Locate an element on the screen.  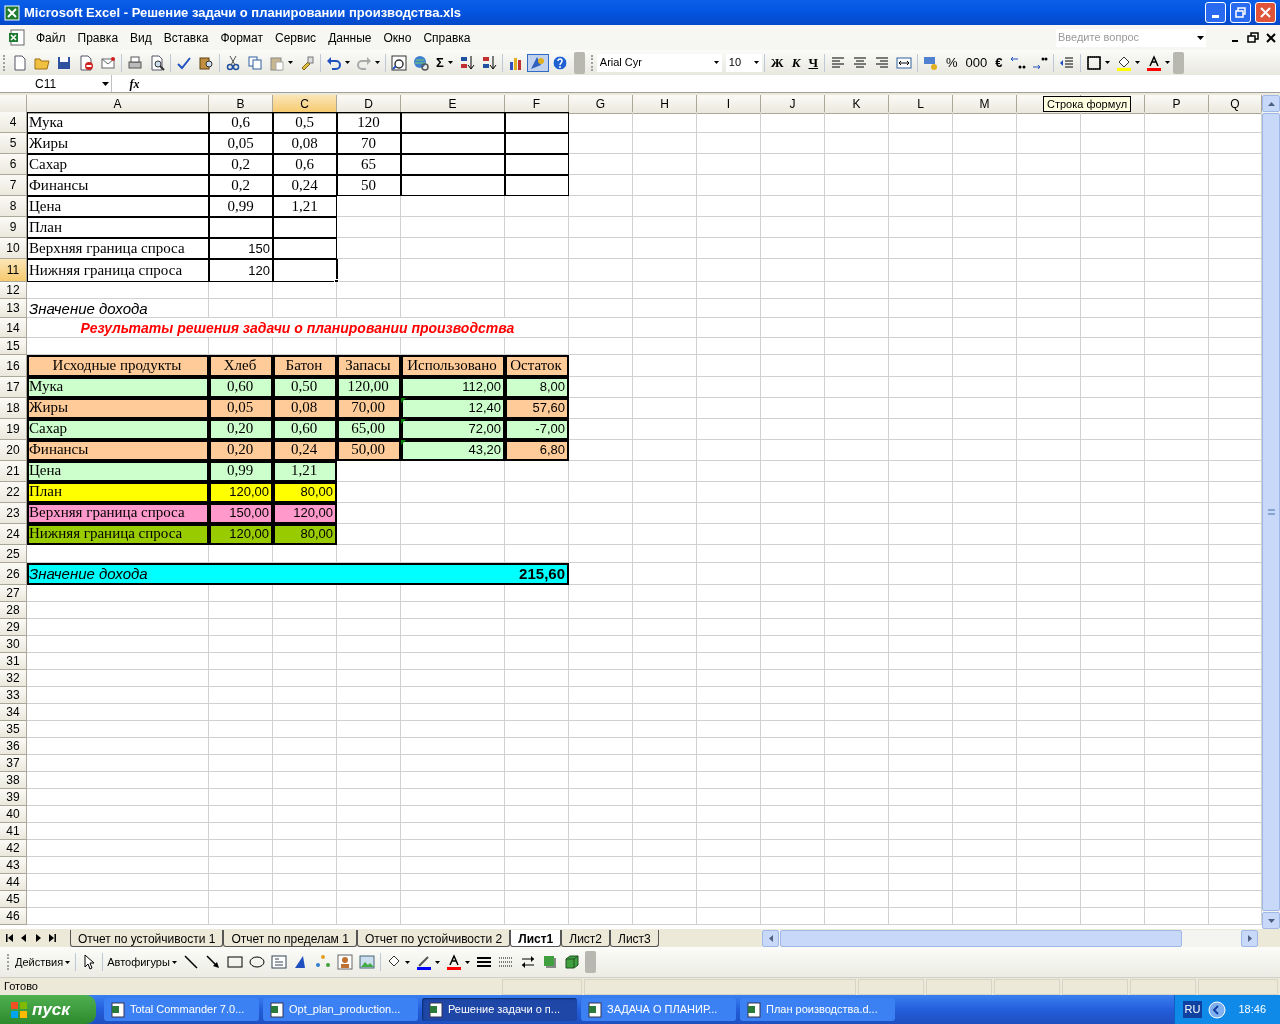
table-cell: Хлеб is located at coordinates (241, 366).